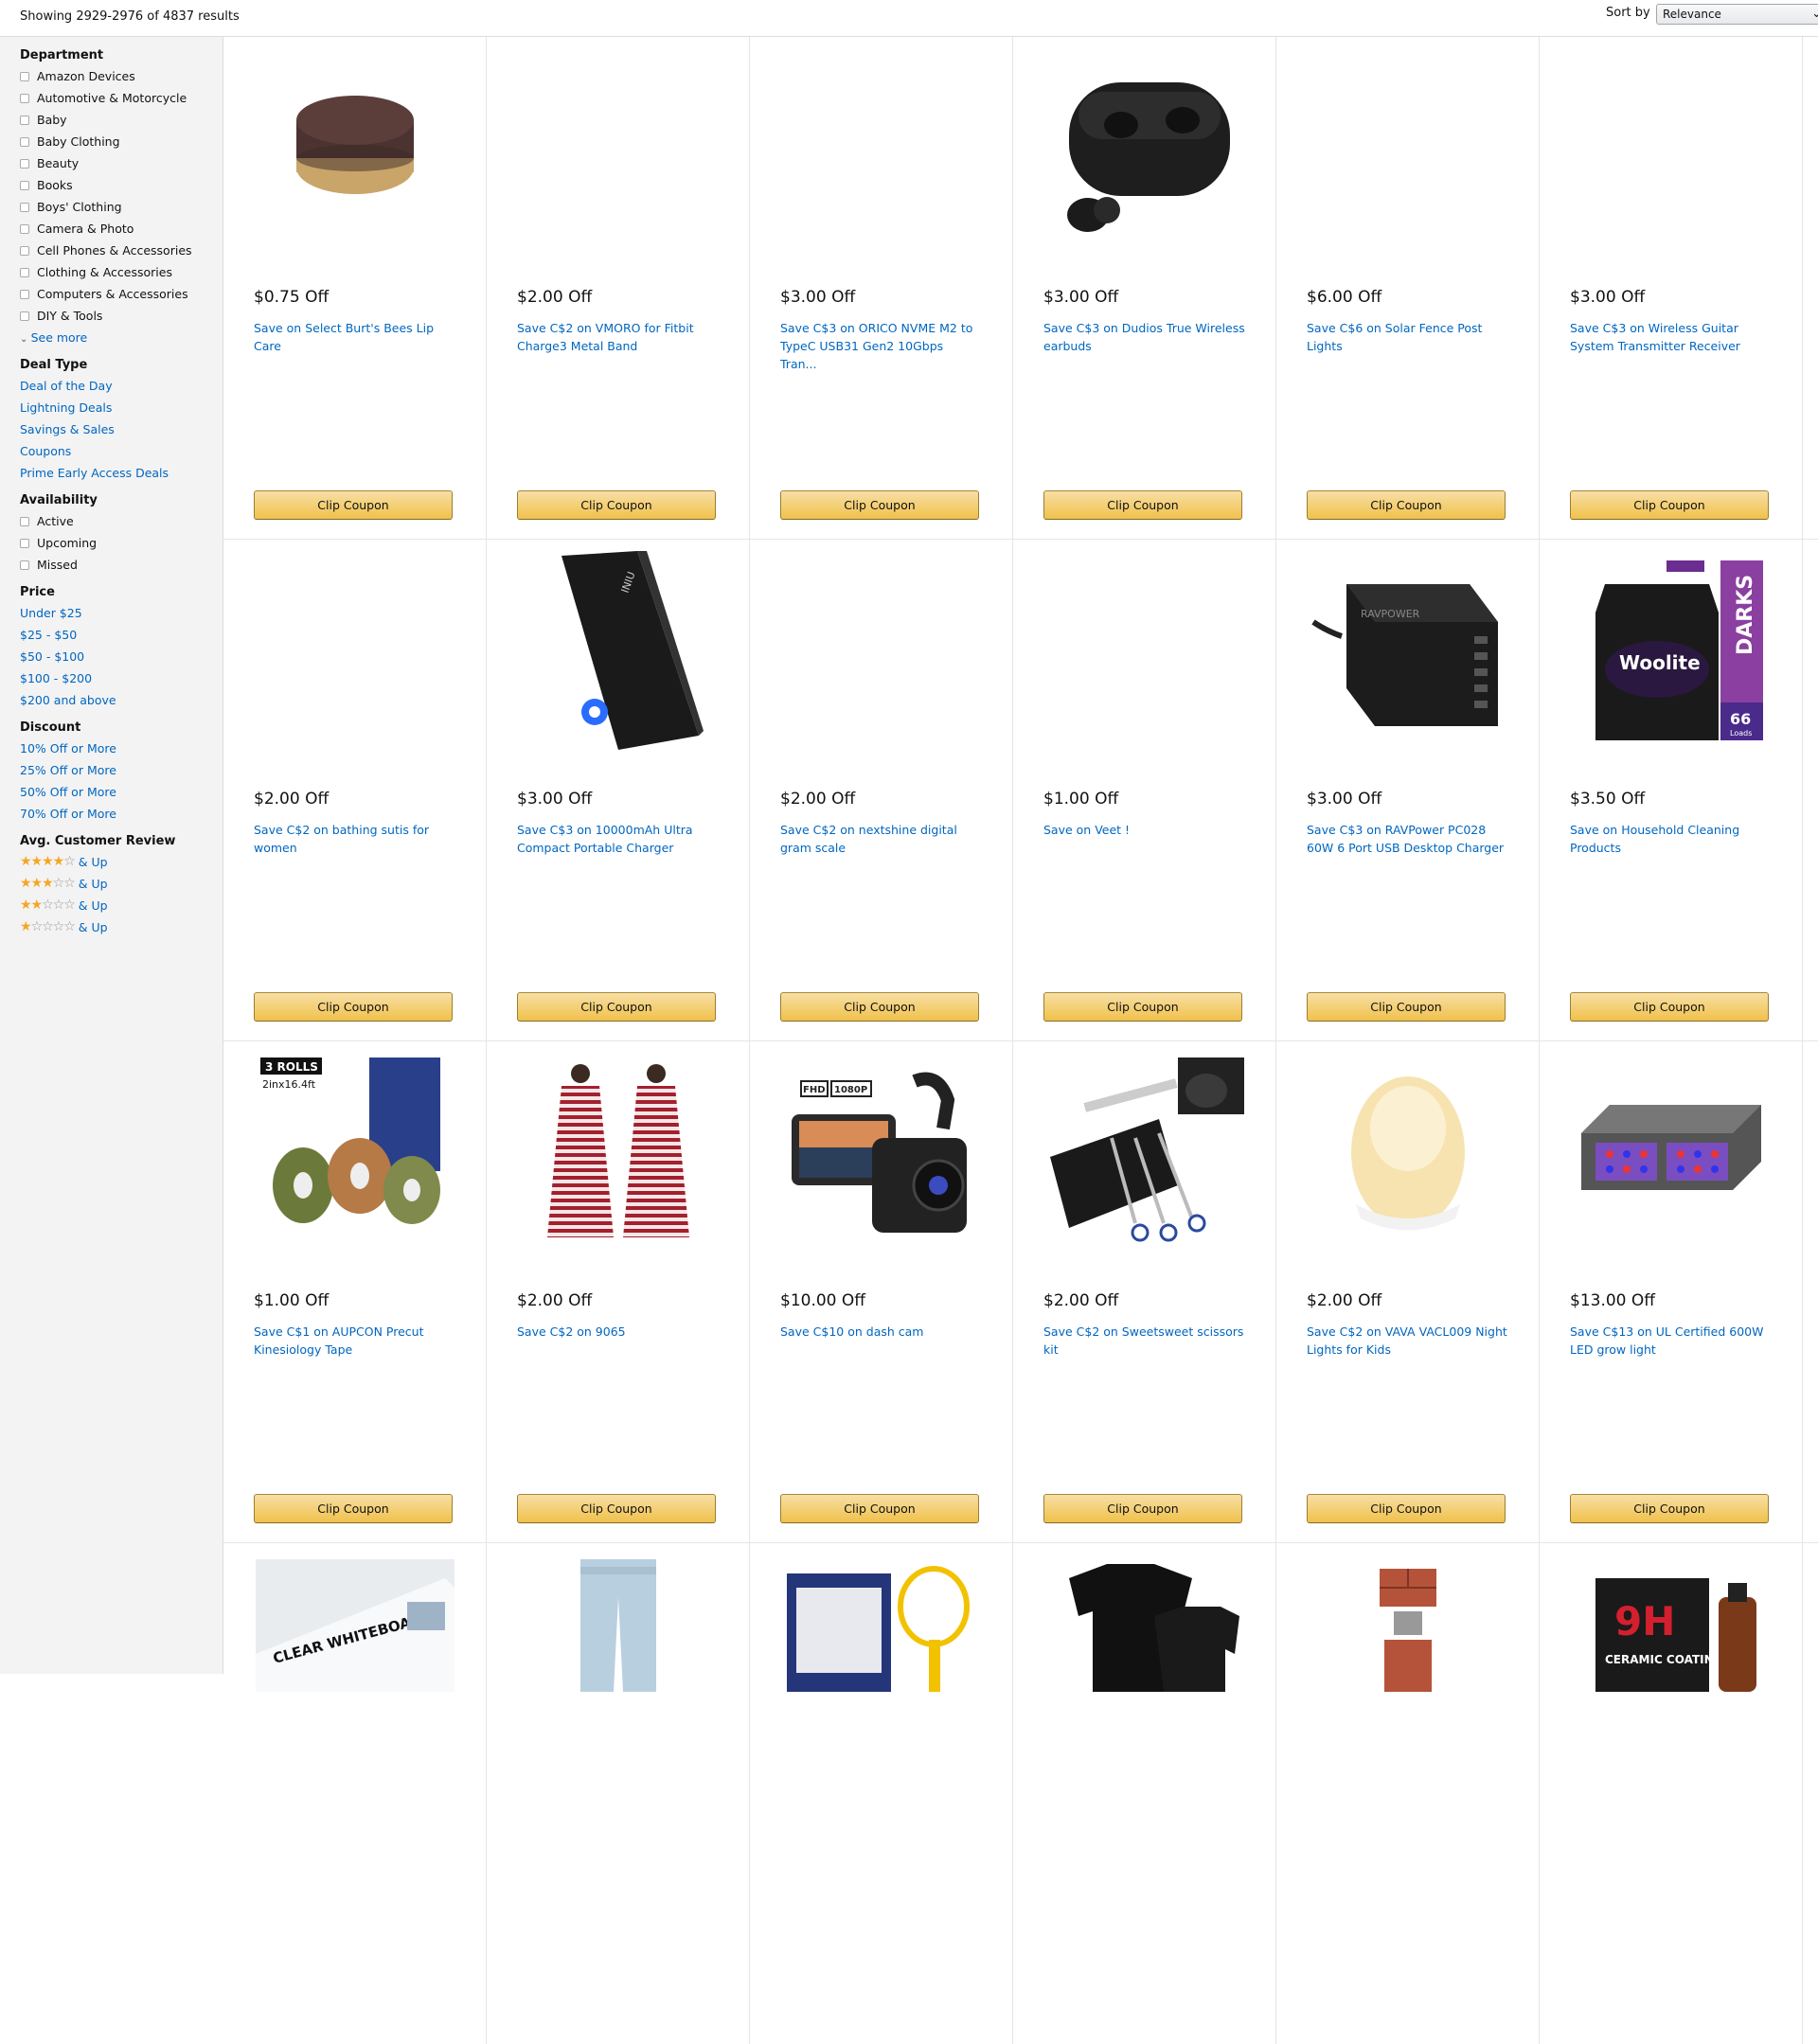 Image resolution: width=1818 pixels, height=2044 pixels. Describe the element at coordinates (881, 1152) in the screenshot. I see `product-image: FHD 1080P` at that location.